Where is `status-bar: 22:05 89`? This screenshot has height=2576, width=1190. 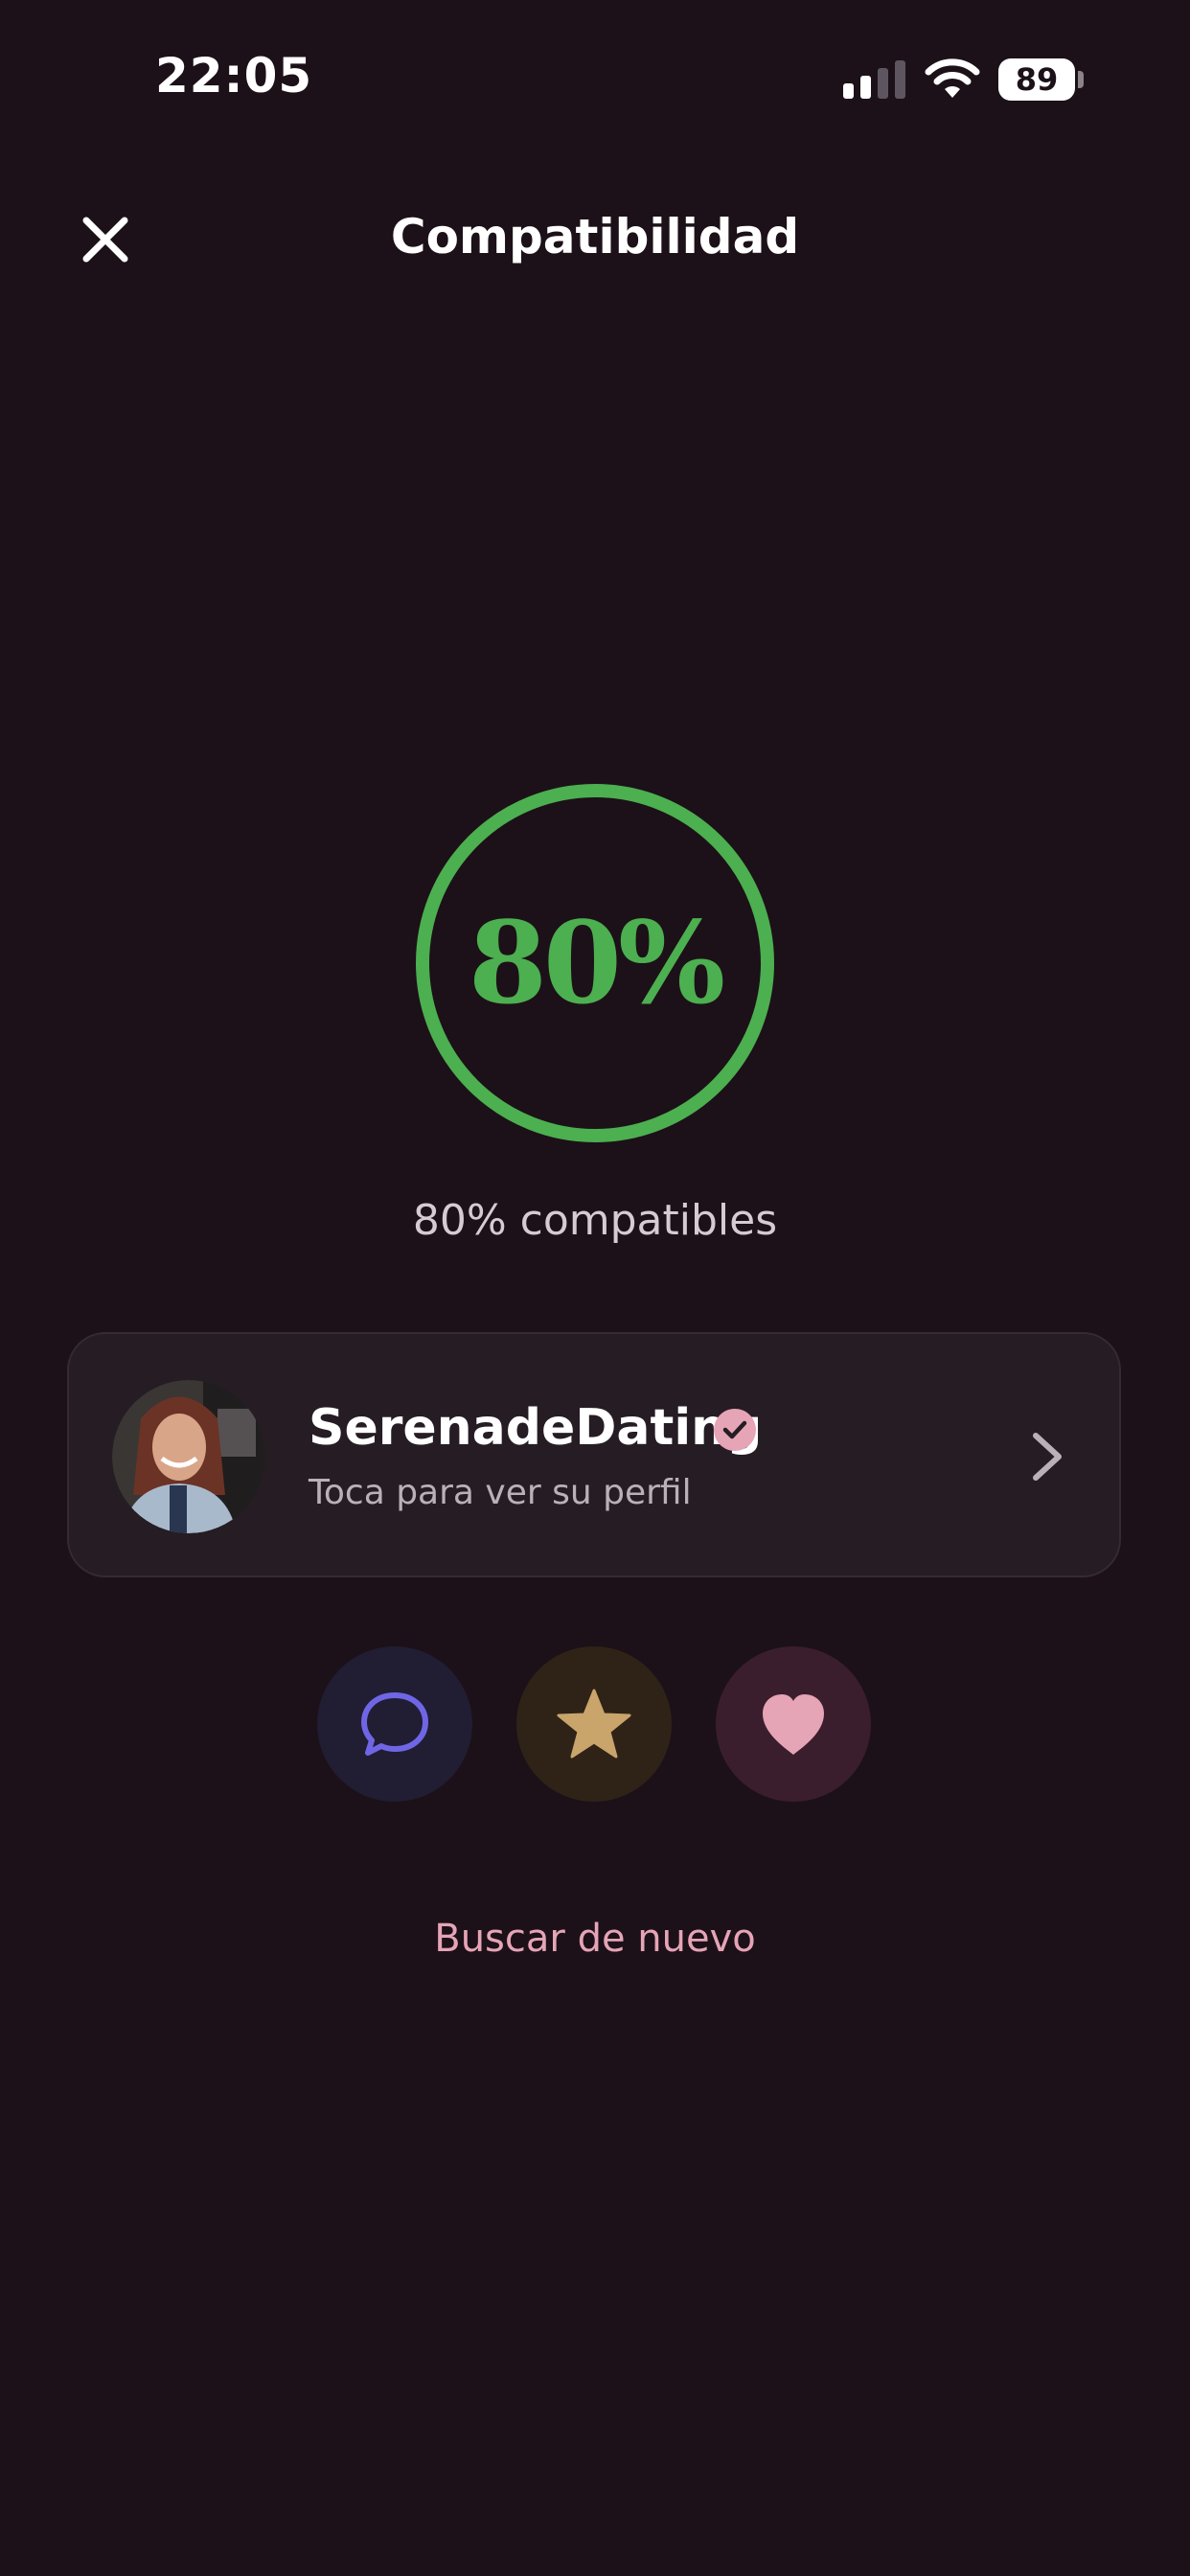
status-bar: 22:05 89 is located at coordinates (595, 81).